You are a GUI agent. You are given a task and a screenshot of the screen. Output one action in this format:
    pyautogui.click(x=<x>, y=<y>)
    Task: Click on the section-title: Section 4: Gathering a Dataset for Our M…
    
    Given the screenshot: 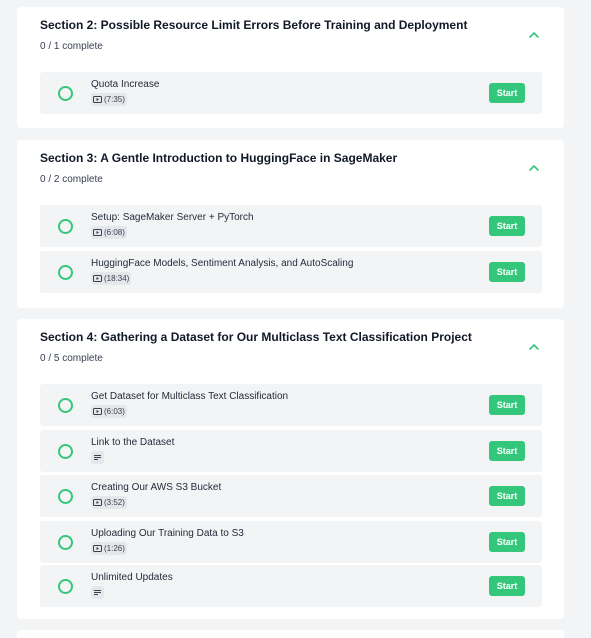 What is the action you would take?
    pyautogui.click(x=256, y=337)
    